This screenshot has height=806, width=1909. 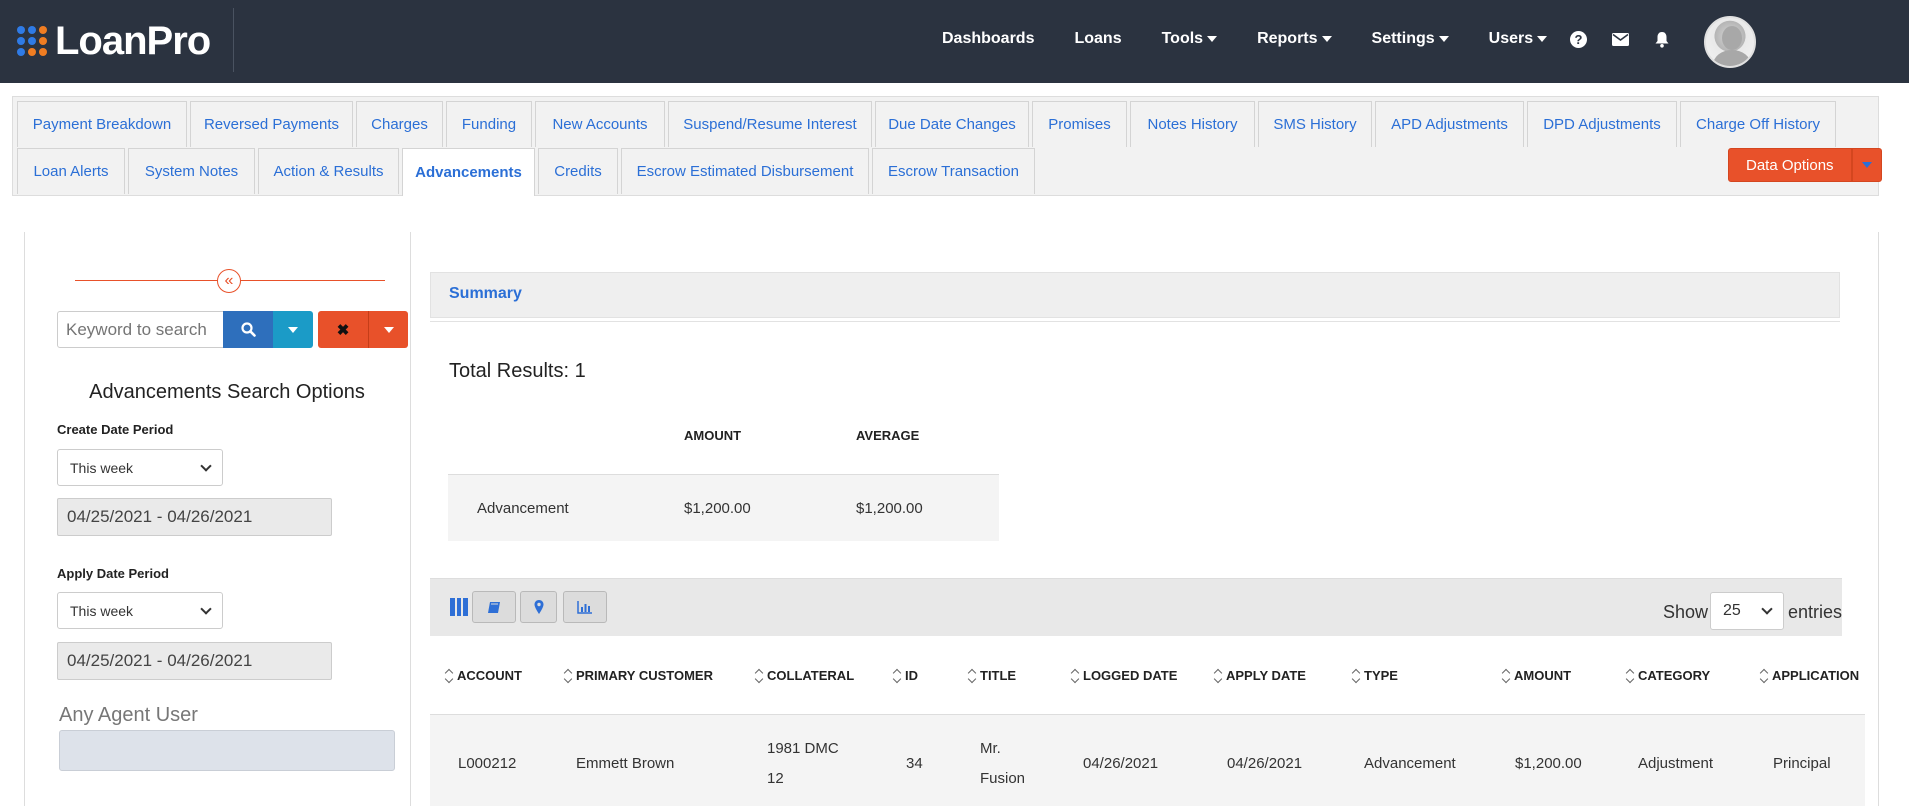 What do you see at coordinates (1079, 124) in the screenshot?
I see `tab-promises: Promises` at bounding box center [1079, 124].